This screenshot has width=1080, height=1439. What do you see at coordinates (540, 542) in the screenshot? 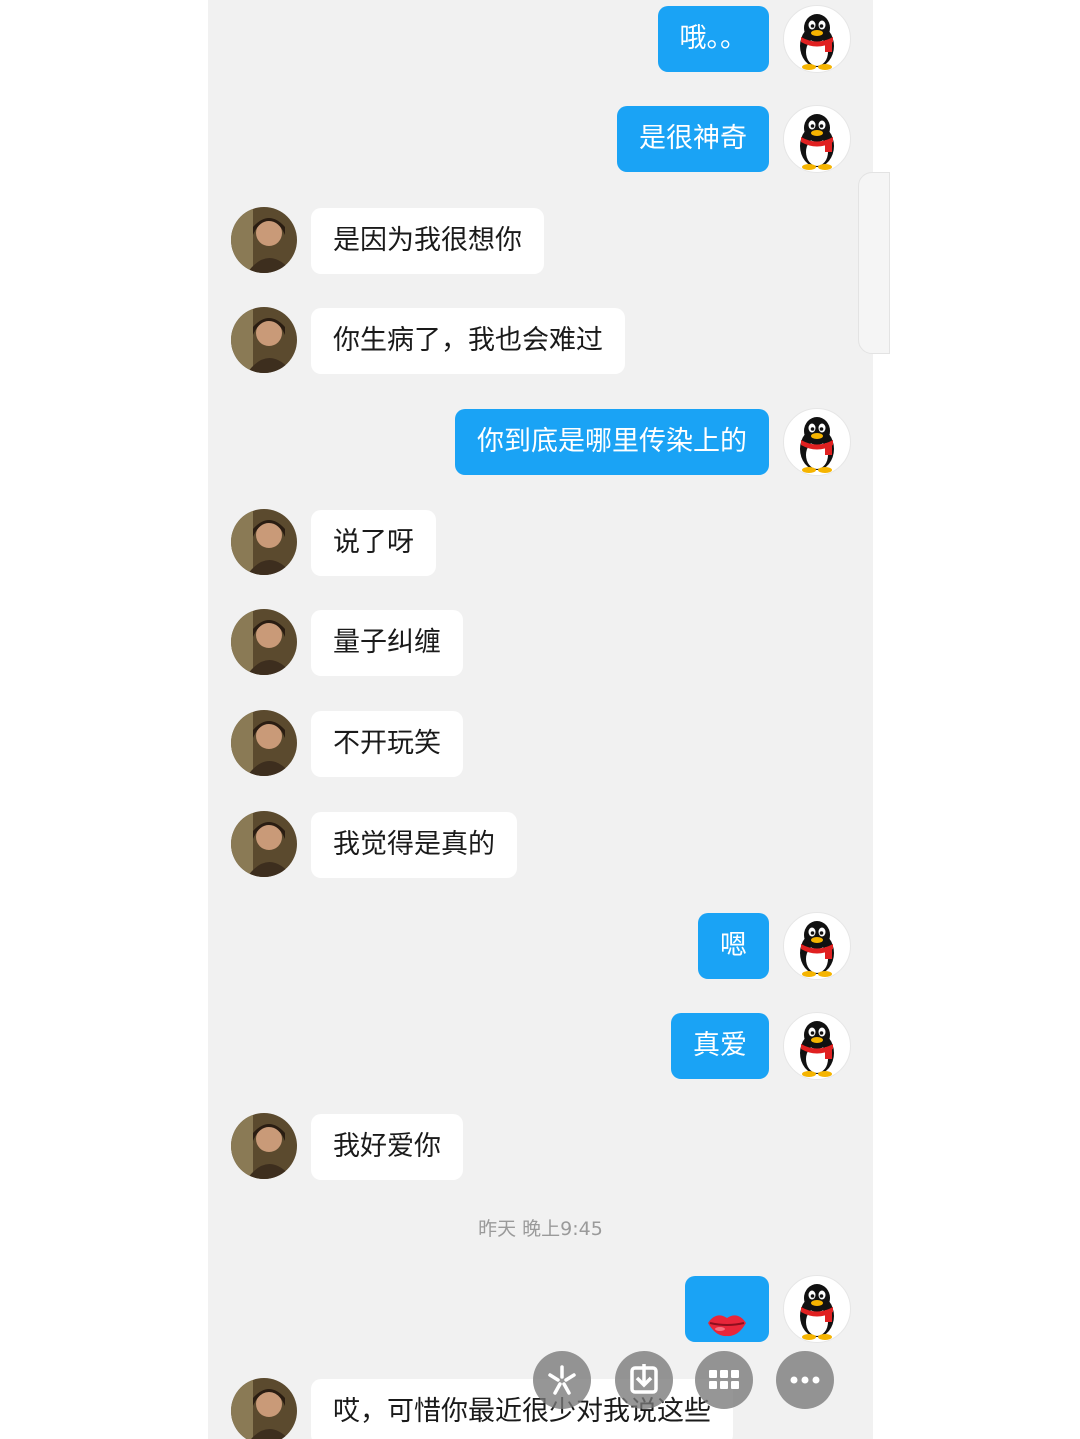
I see `message-row: 说了呀` at bounding box center [540, 542].